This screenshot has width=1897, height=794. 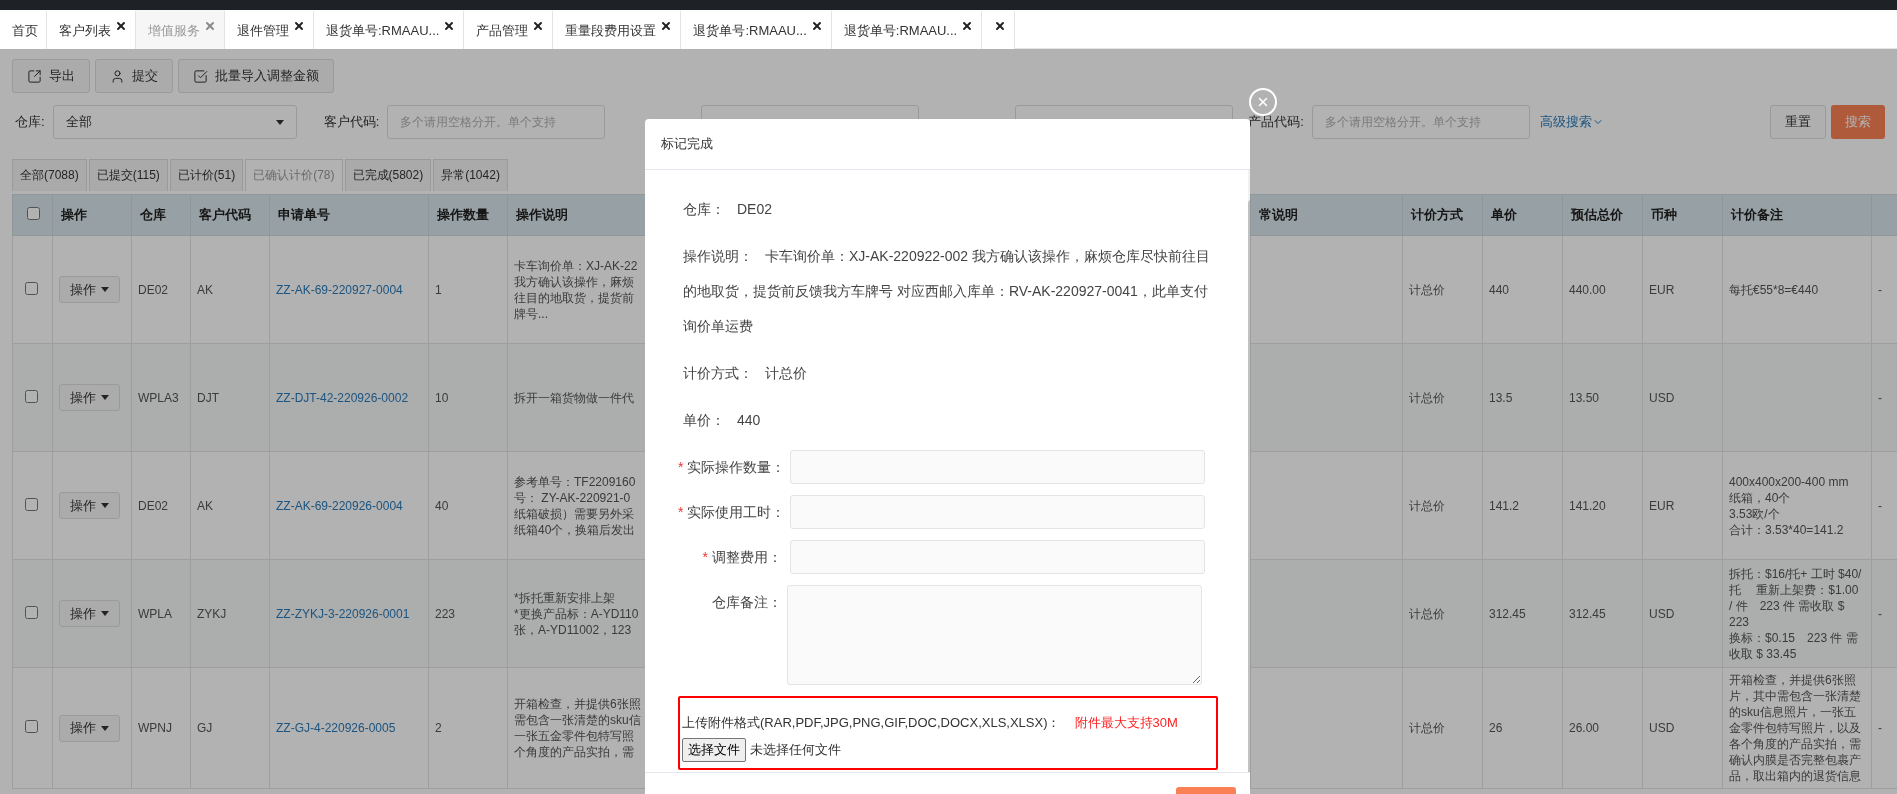 I want to click on user-icon, so click(x=117, y=76).